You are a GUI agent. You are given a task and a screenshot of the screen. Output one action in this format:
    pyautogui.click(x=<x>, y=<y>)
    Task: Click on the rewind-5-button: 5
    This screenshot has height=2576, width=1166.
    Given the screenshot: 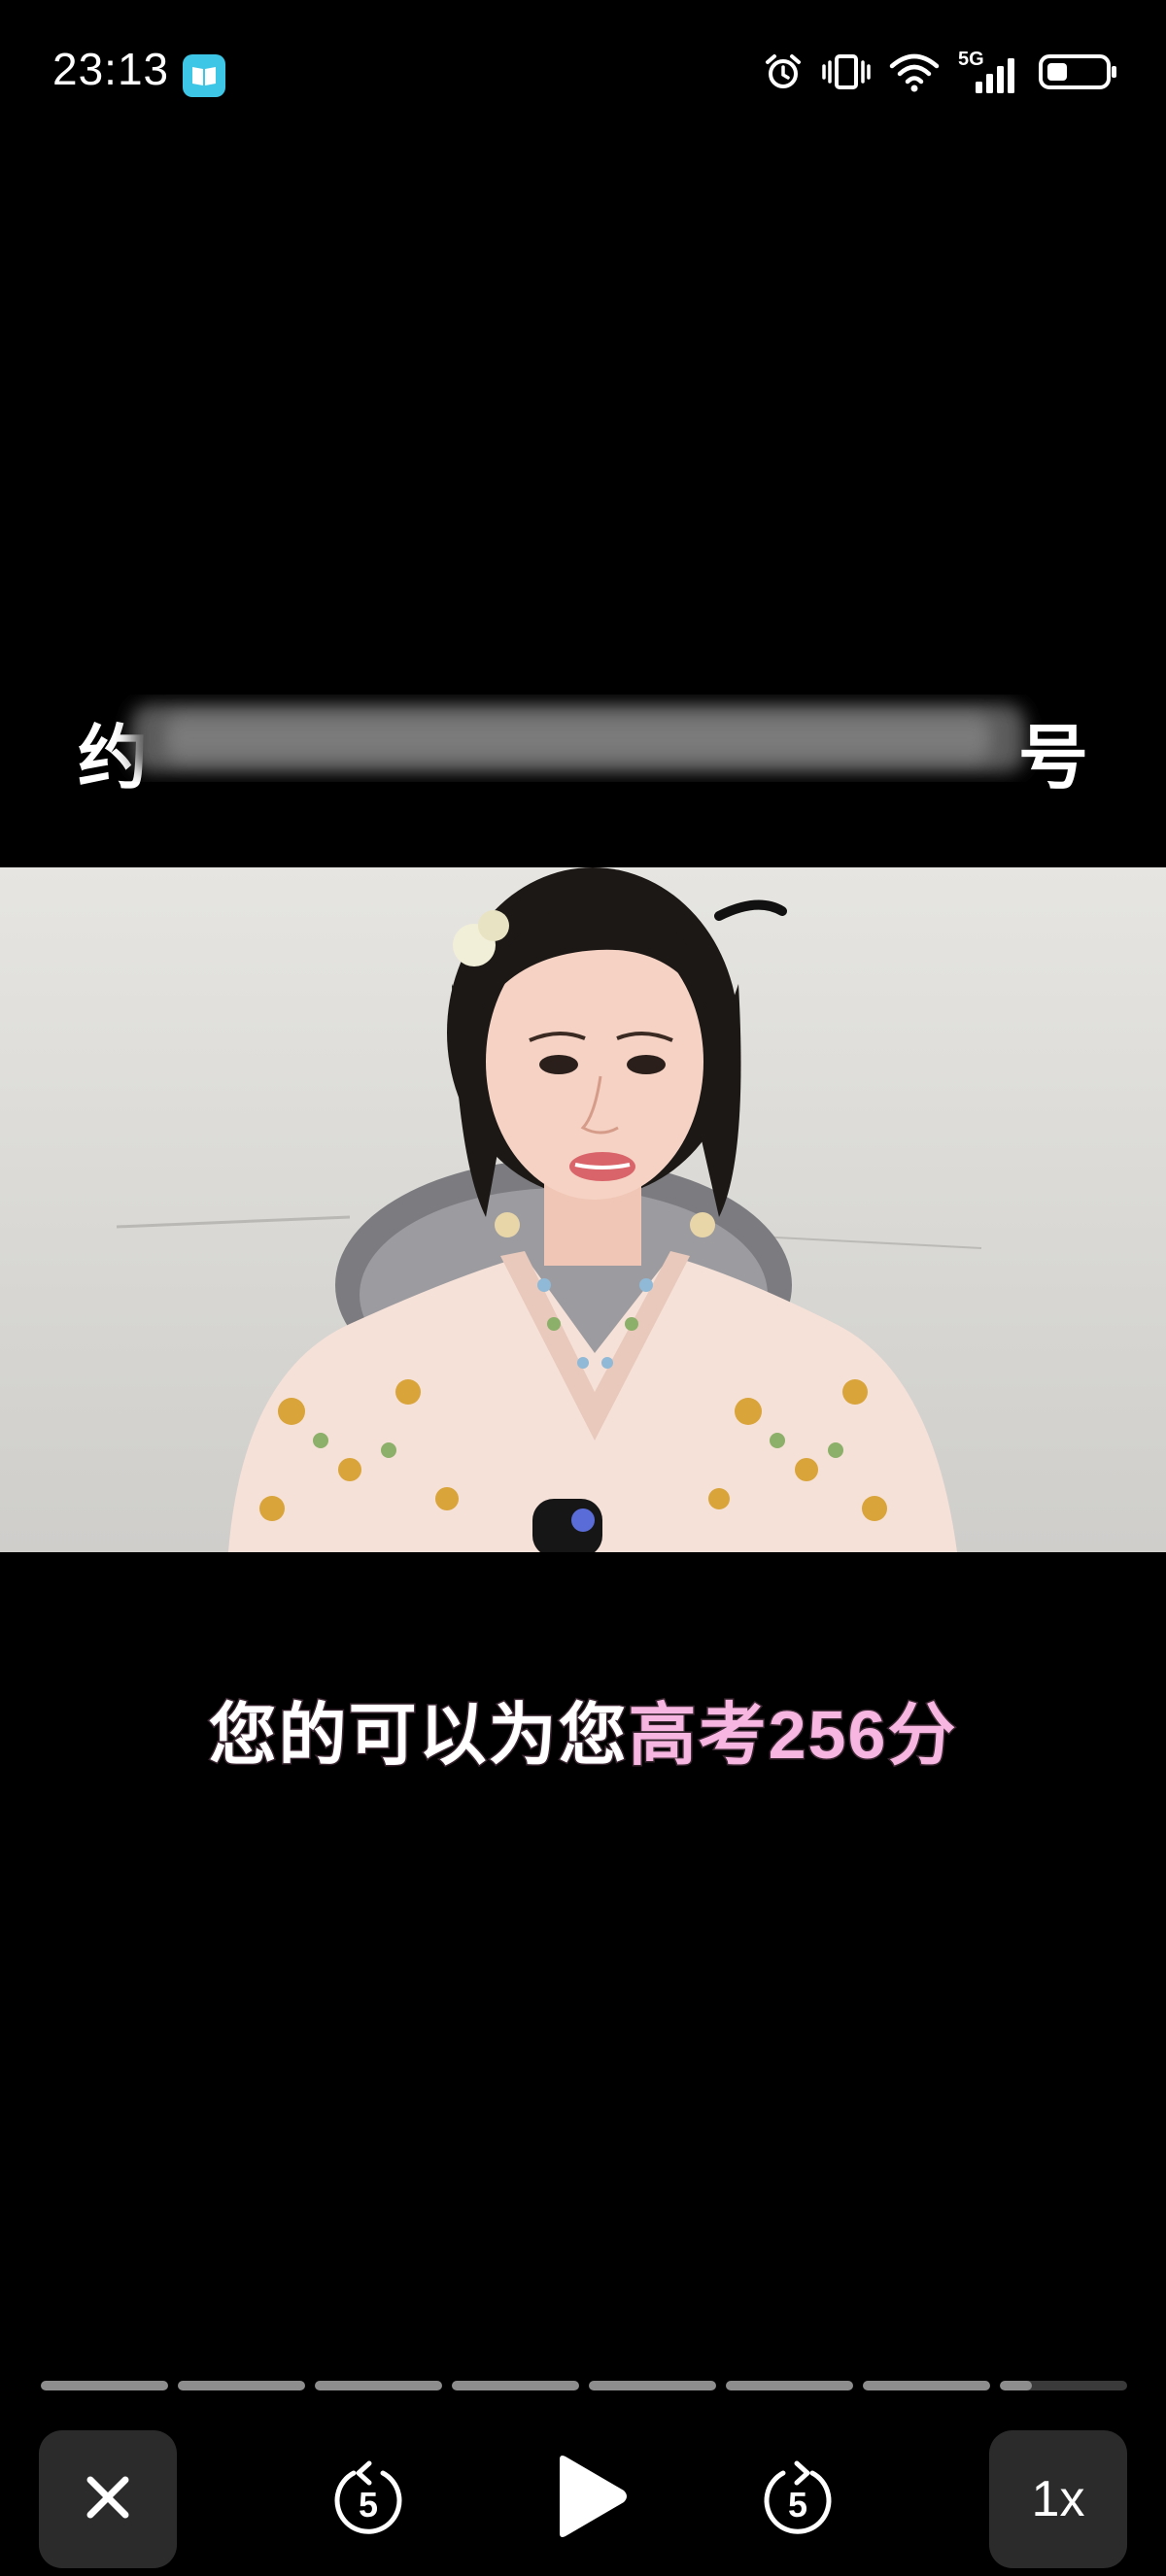 What is the action you would take?
    pyautogui.click(x=368, y=2499)
    